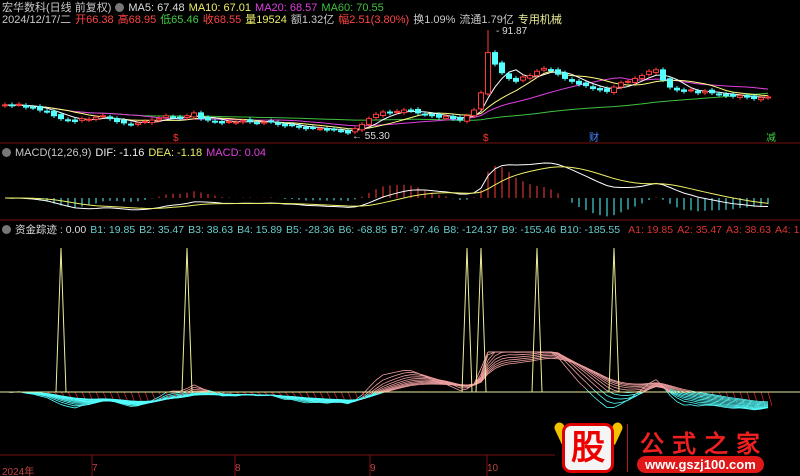 This screenshot has height=476, width=800. Describe the element at coordinates (386, 186) in the screenshot. I see `dif-line` at that location.